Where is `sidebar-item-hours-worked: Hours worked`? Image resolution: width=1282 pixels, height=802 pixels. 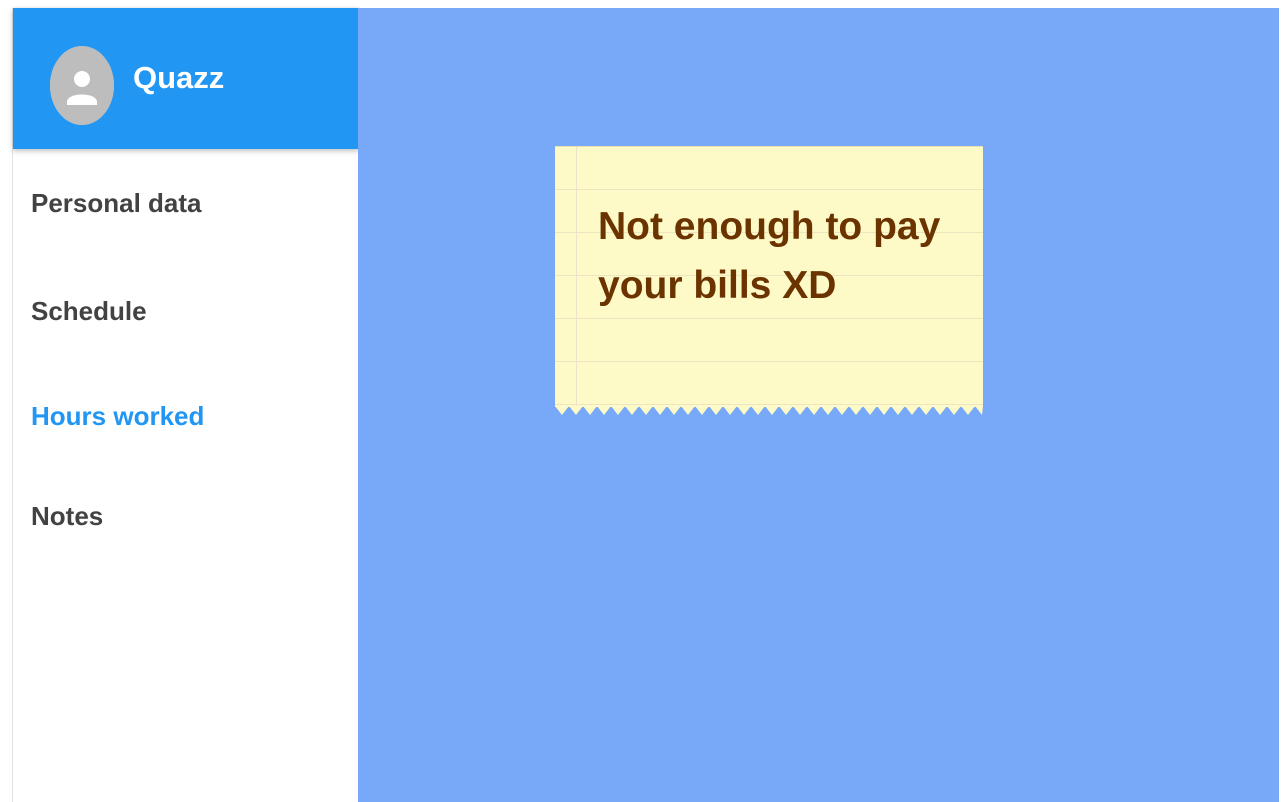 sidebar-item-hours-worked: Hours worked is located at coordinates (117, 416).